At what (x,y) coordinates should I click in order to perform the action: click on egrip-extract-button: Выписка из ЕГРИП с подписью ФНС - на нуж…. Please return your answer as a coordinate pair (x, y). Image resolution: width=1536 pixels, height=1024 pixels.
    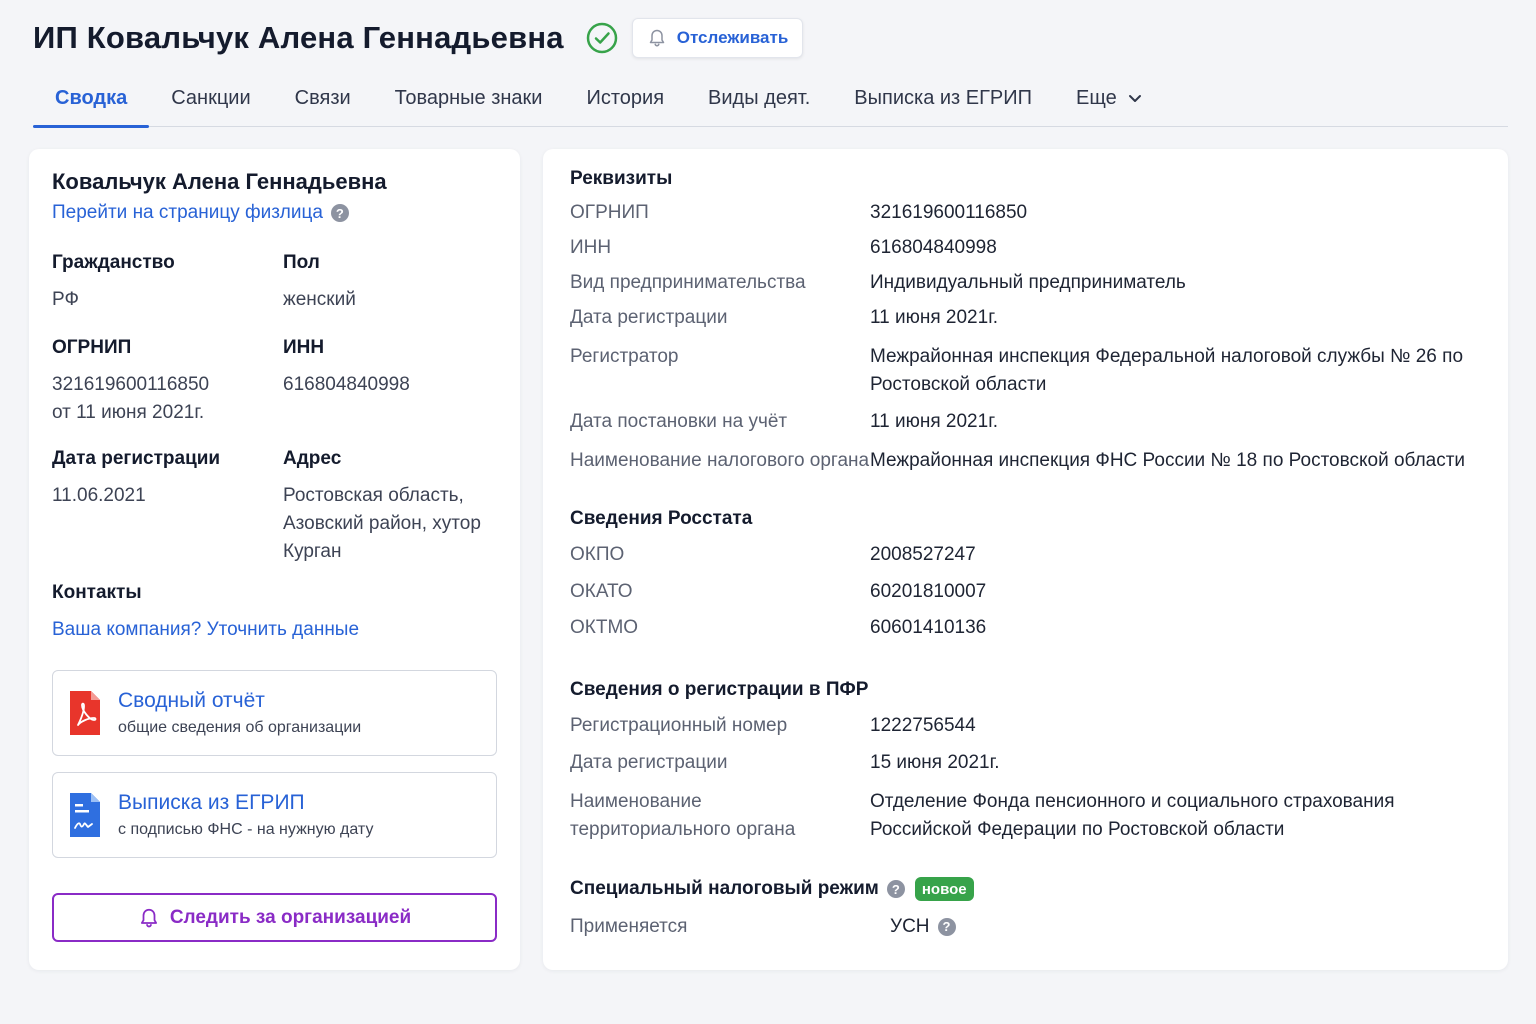
    Looking at the image, I should click on (274, 815).